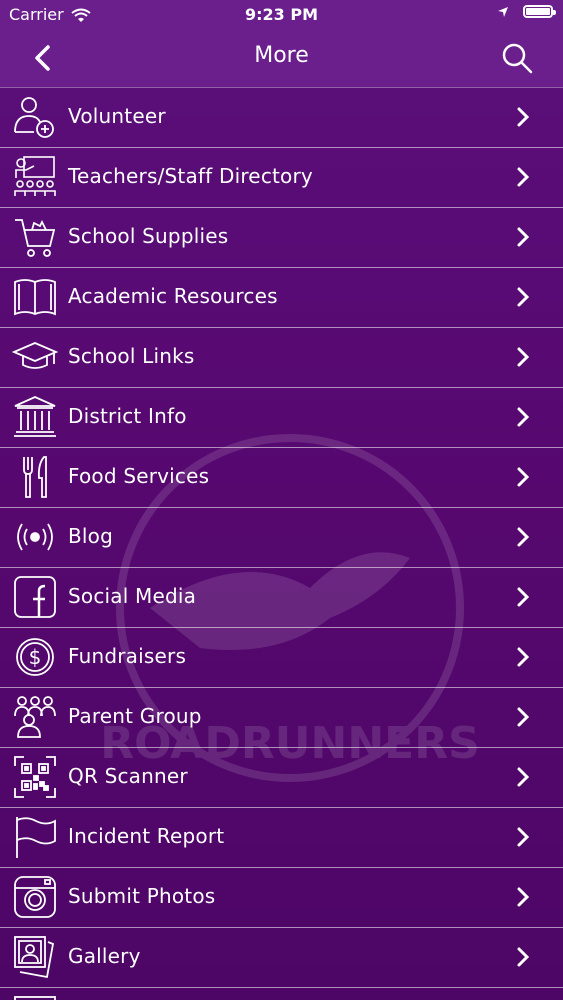  I want to click on flag-icon, so click(36, 837).